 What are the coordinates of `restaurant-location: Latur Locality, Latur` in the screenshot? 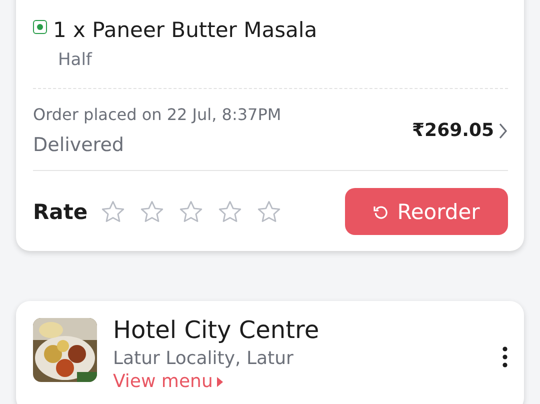 It's located at (203, 358).